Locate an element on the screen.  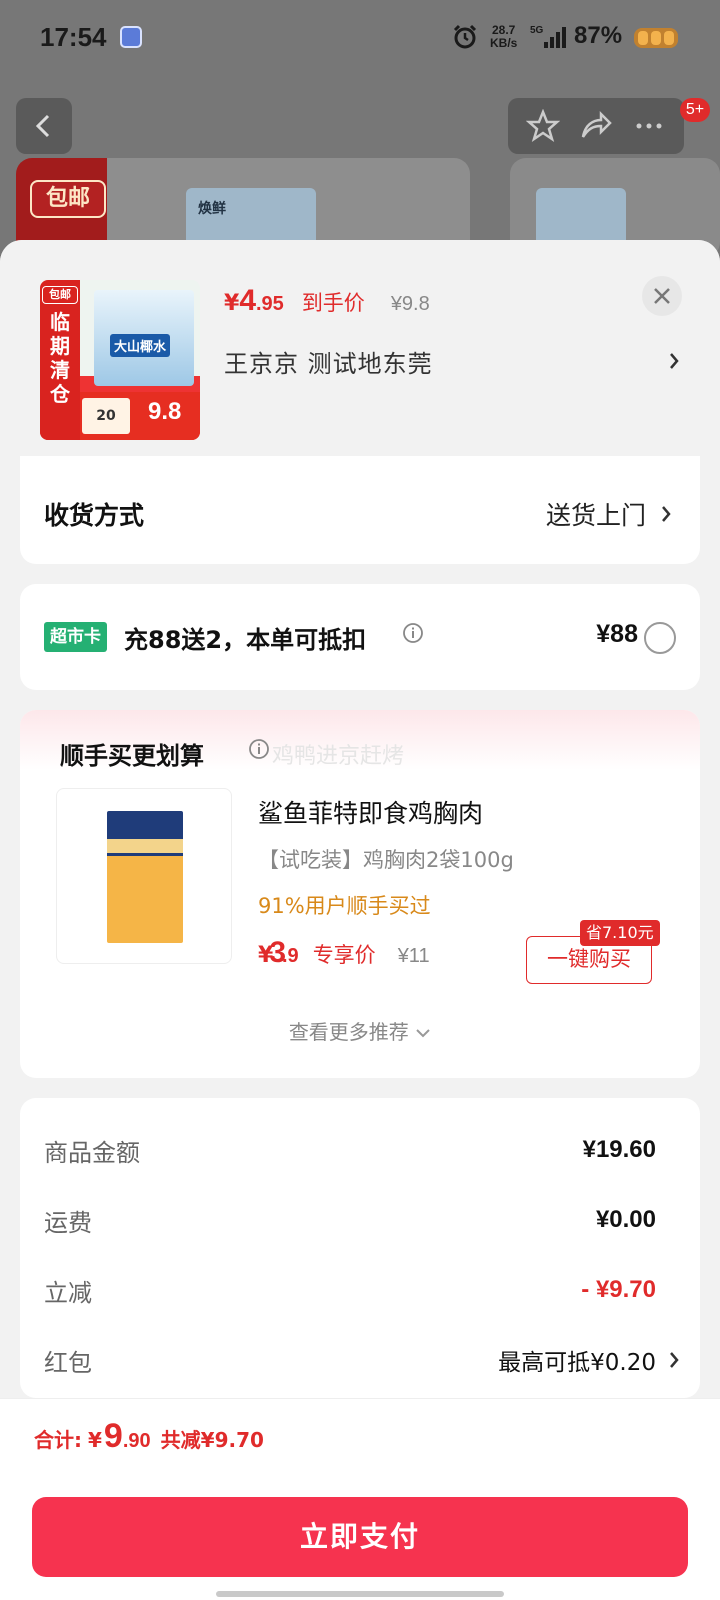
original-price: ¥9.8 is located at coordinates (410, 304).